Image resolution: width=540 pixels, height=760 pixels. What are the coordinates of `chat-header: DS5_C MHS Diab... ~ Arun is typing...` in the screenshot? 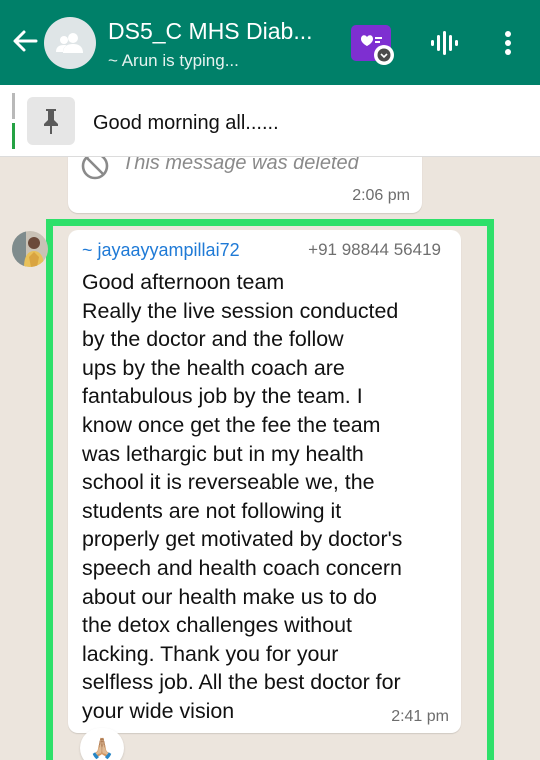 It's located at (270, 42).